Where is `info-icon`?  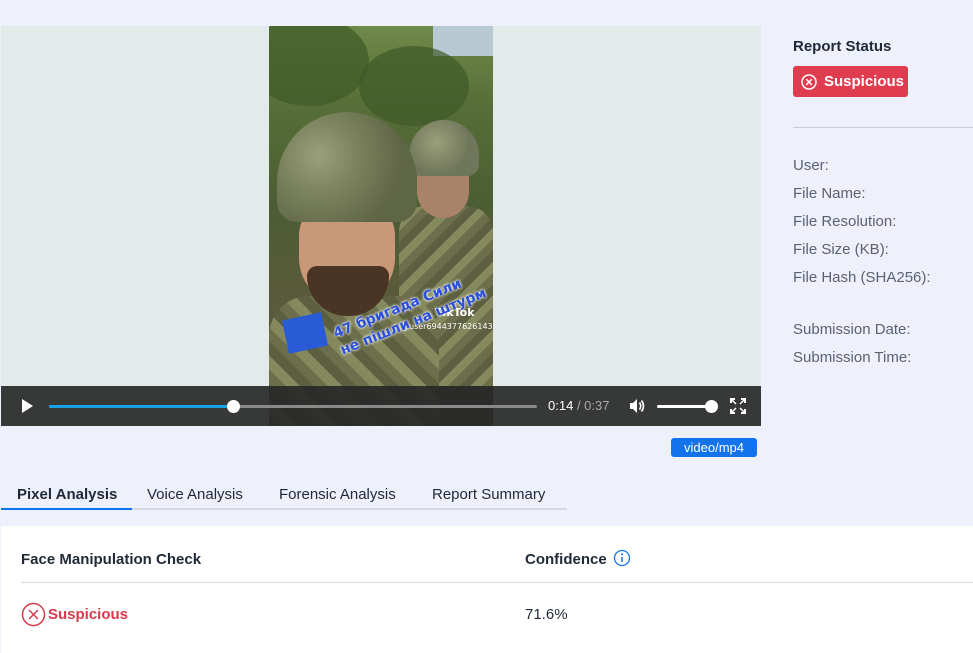 info-icon is located at coordinates (622, 558).